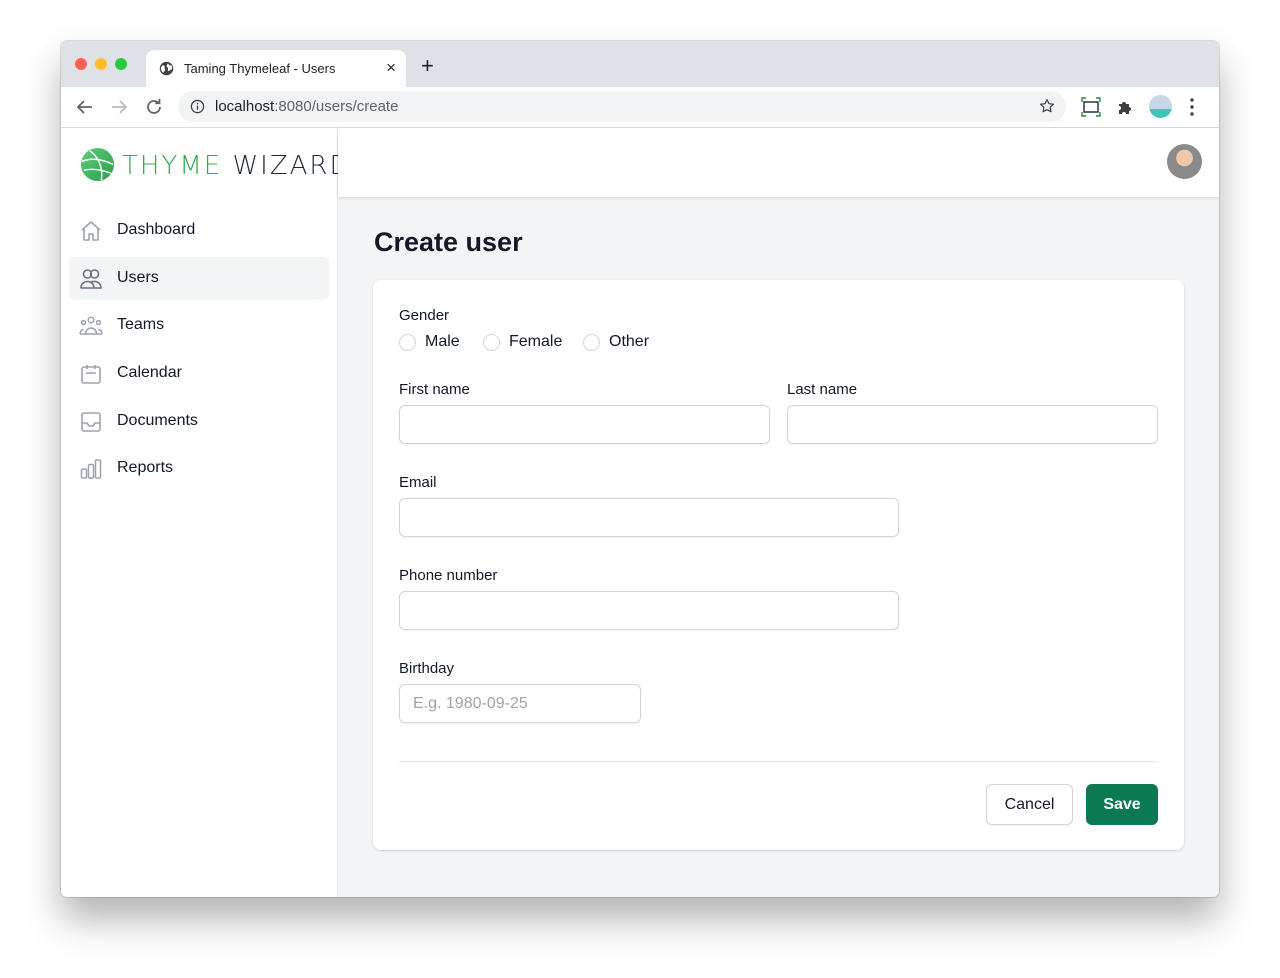  I want to click on home-icon, so click(91, 231).